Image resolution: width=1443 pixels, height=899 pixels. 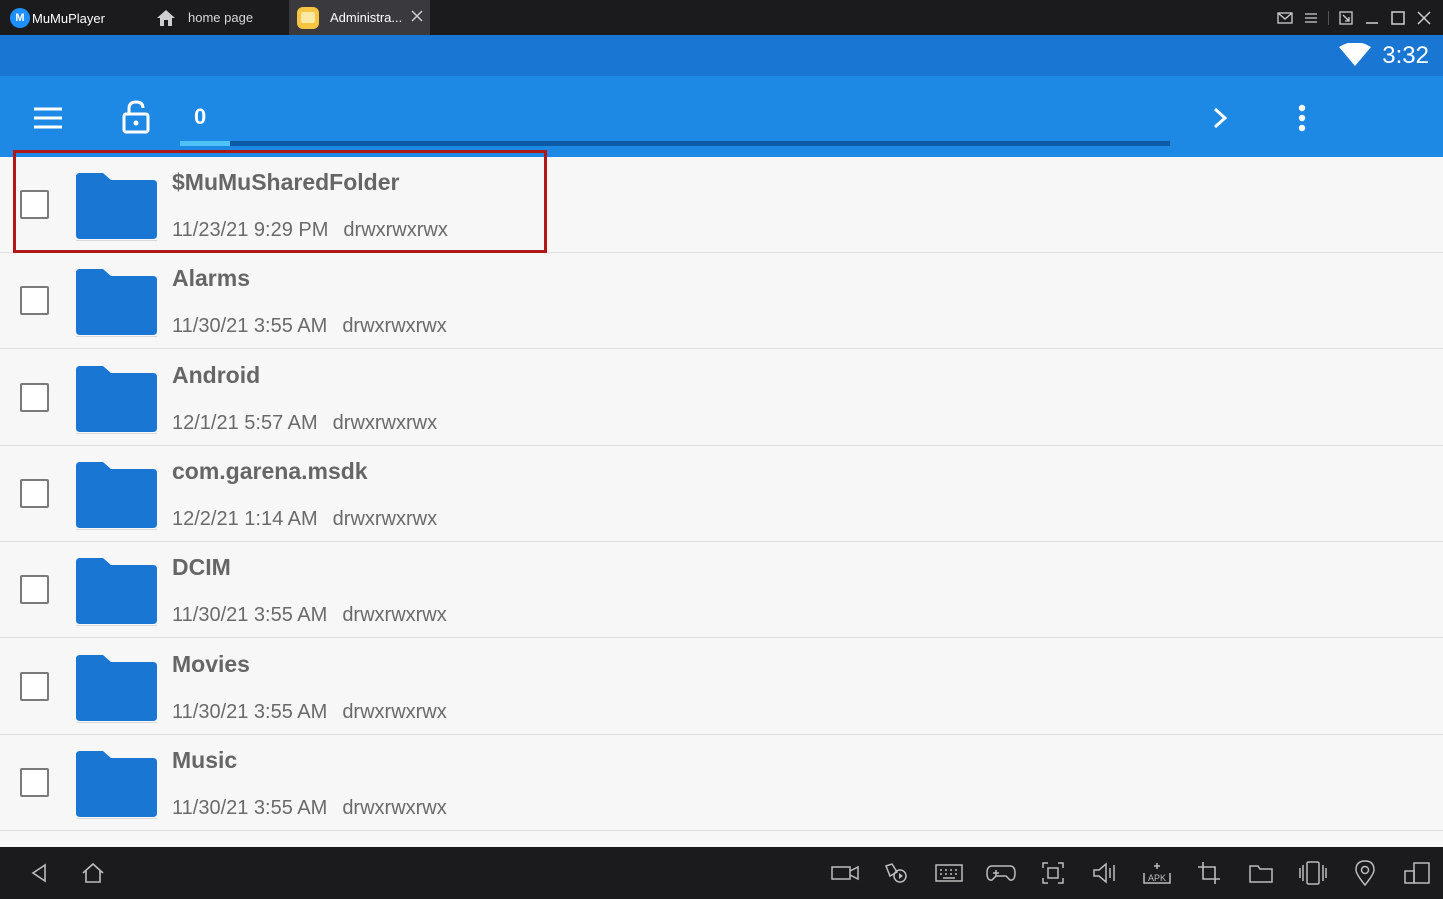 I want to click on chevron-right-icon, so click(x=1220, y=118).